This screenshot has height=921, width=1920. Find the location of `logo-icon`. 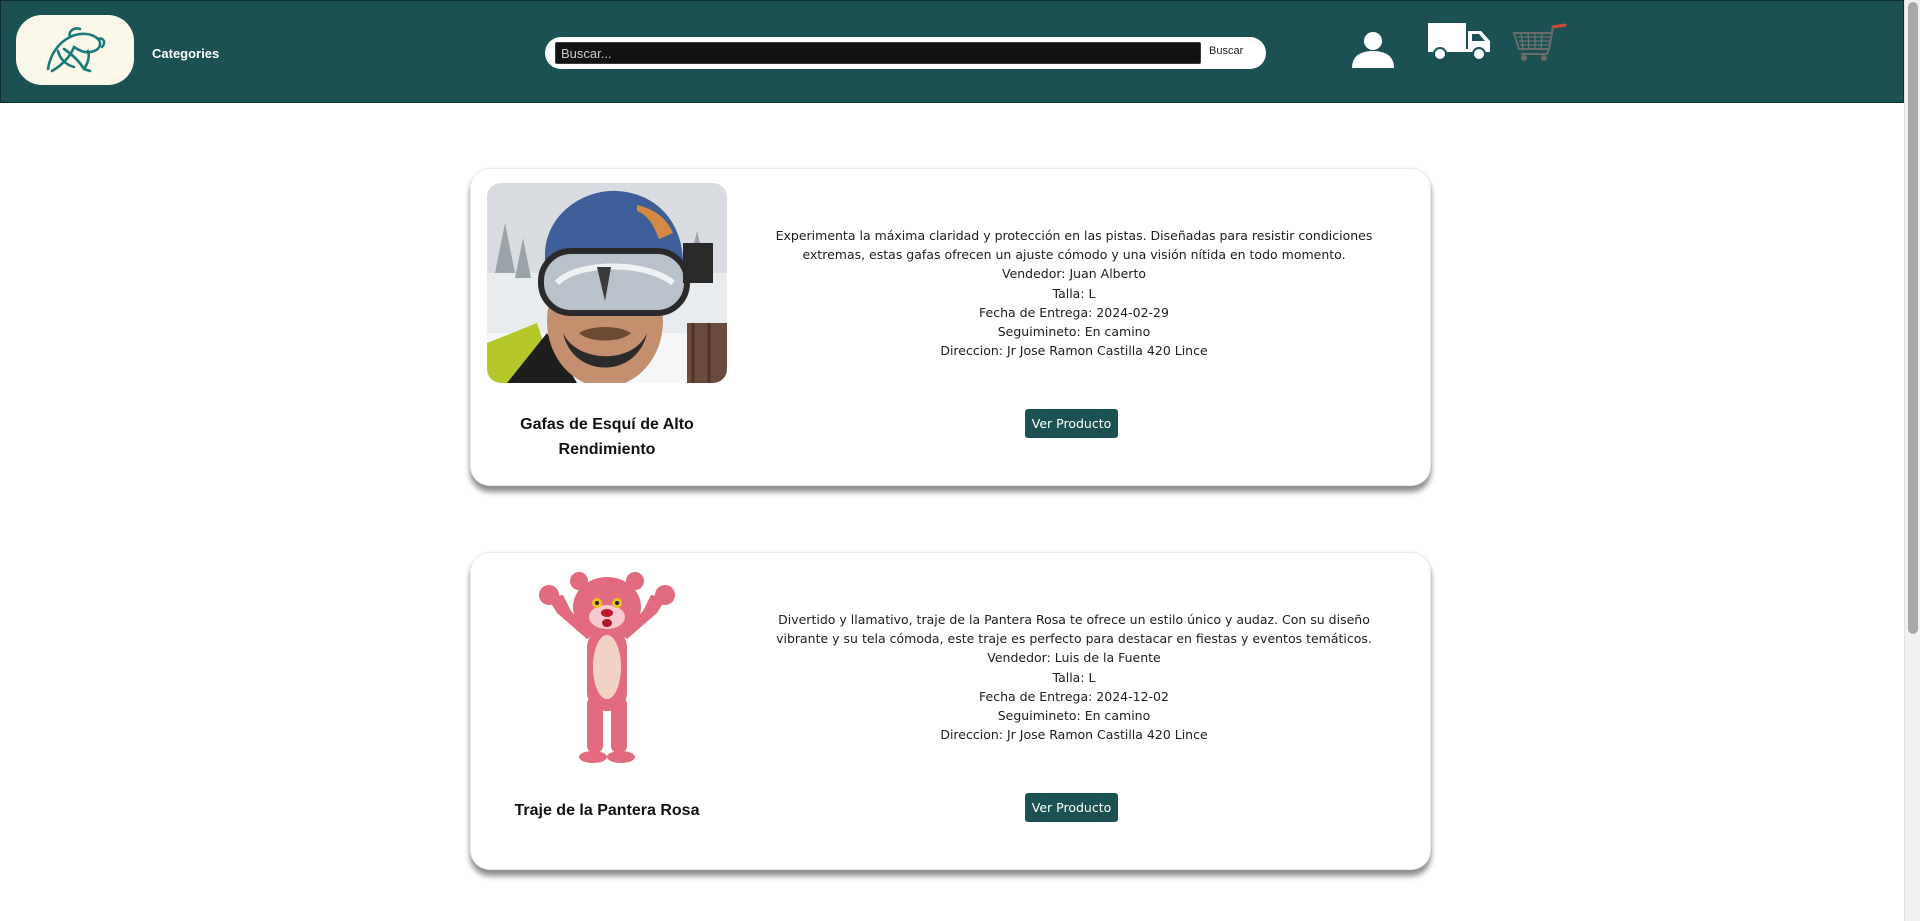

logo-icon is located at coordinates (76, 50).